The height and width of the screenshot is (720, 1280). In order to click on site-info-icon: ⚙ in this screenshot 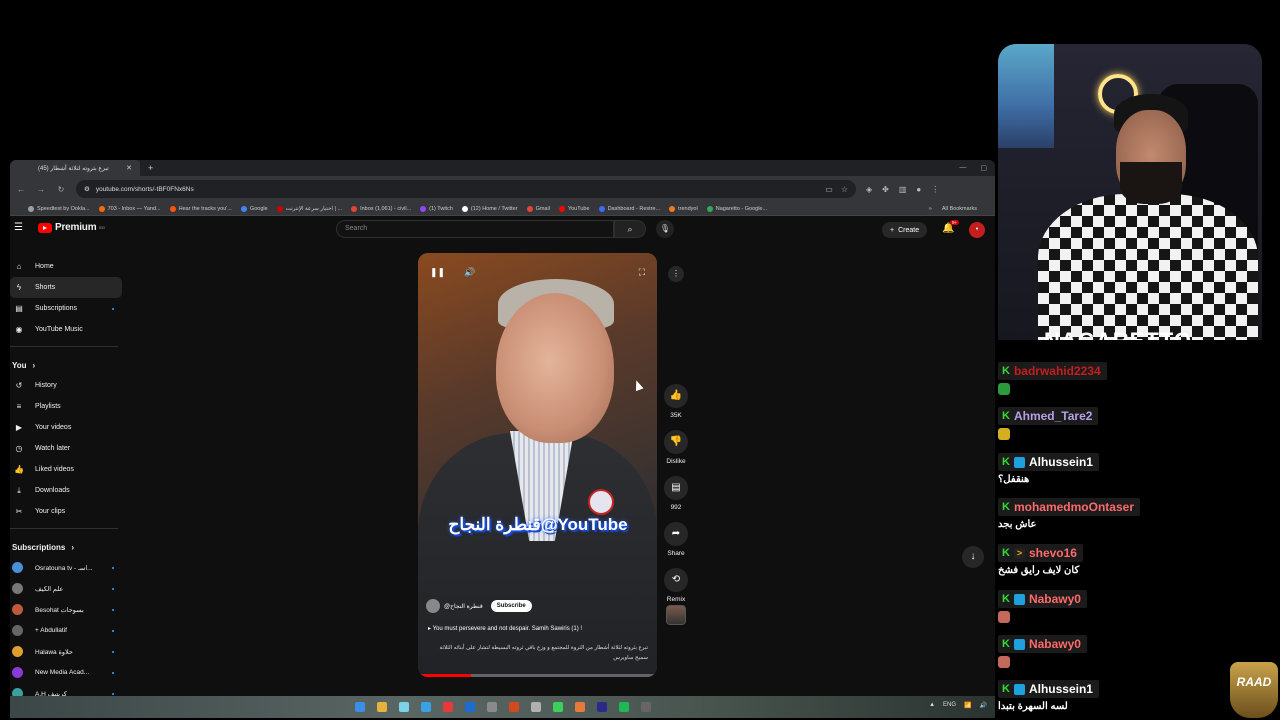, I will do `click(87, 189)`.